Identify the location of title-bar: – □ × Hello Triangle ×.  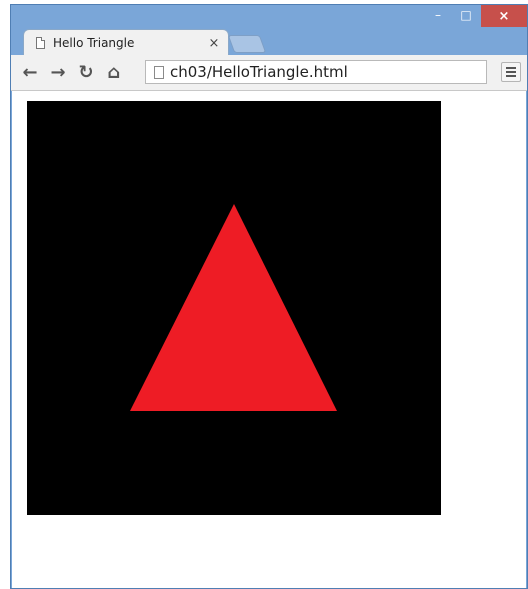
(269, 30).